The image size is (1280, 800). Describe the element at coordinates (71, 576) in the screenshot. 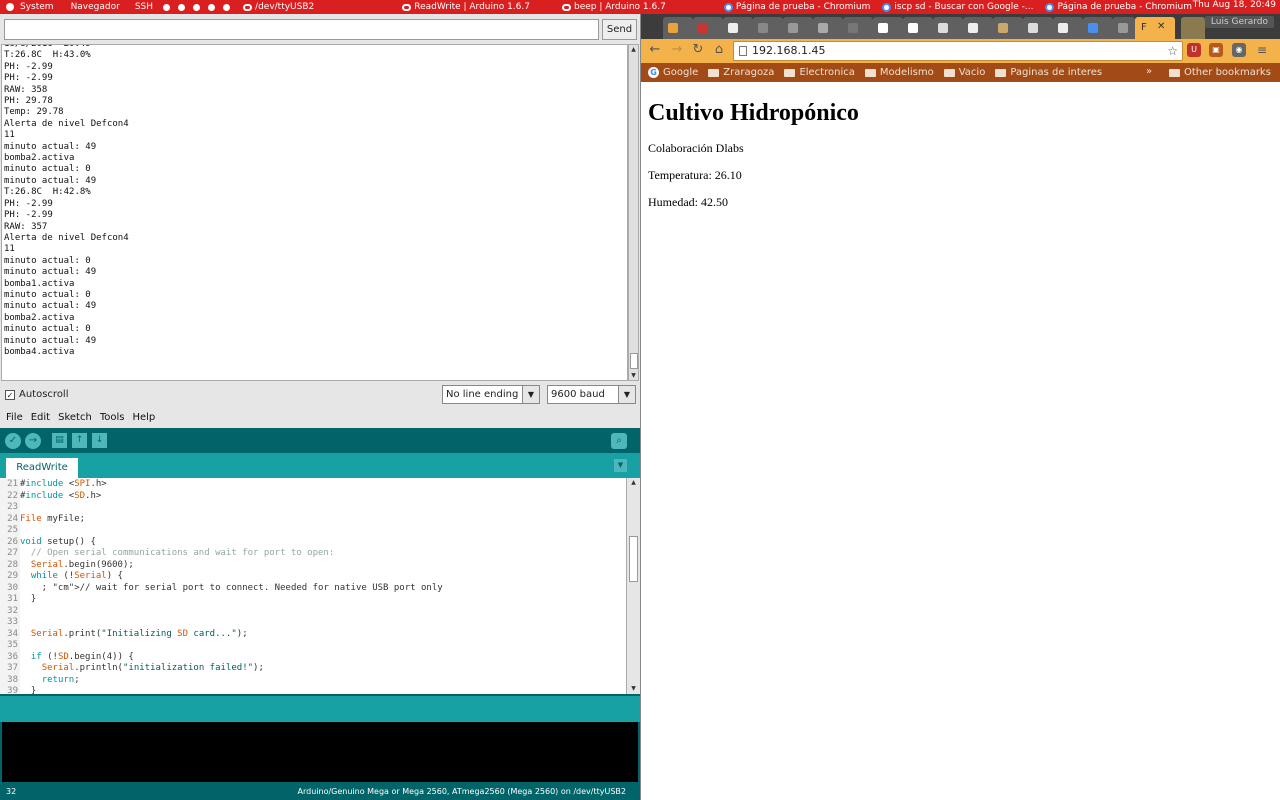

I see `code-text: while (!Serial) {` at that location.